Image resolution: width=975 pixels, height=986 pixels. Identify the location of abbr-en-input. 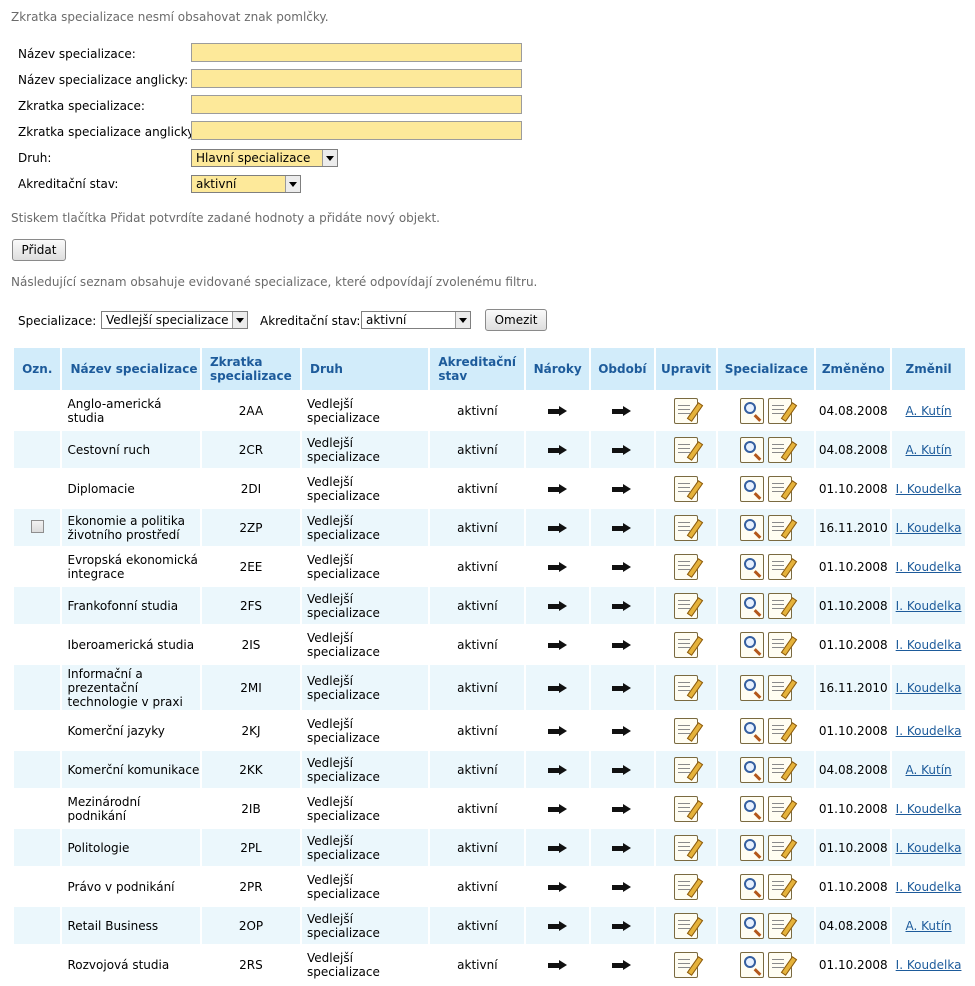
(356, 130).